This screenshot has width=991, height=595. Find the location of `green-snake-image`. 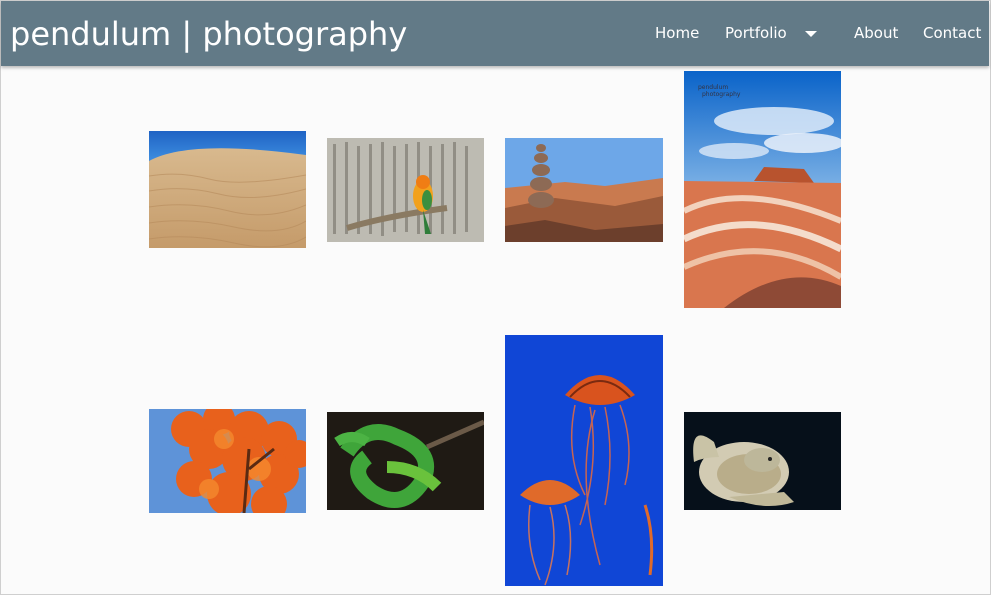

green-snake-image is located at coordinates (405, 461).